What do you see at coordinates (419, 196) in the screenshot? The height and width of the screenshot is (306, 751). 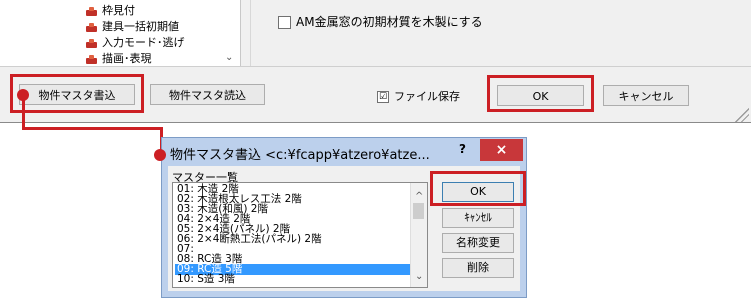 I see `chevron-up-icon: ^` at bounding box center [419, 196].